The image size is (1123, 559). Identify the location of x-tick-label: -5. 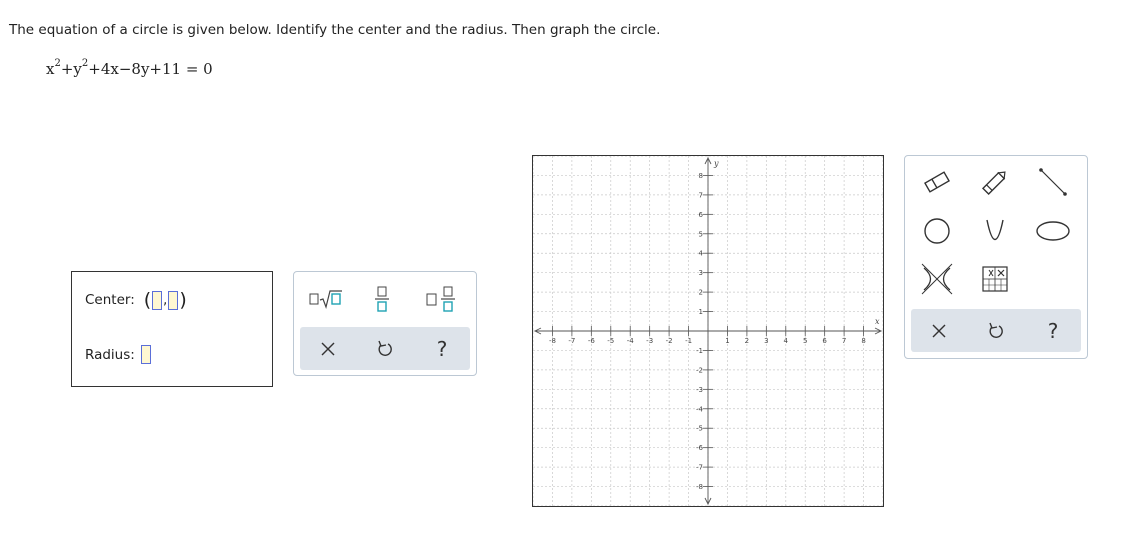
(610, 341).